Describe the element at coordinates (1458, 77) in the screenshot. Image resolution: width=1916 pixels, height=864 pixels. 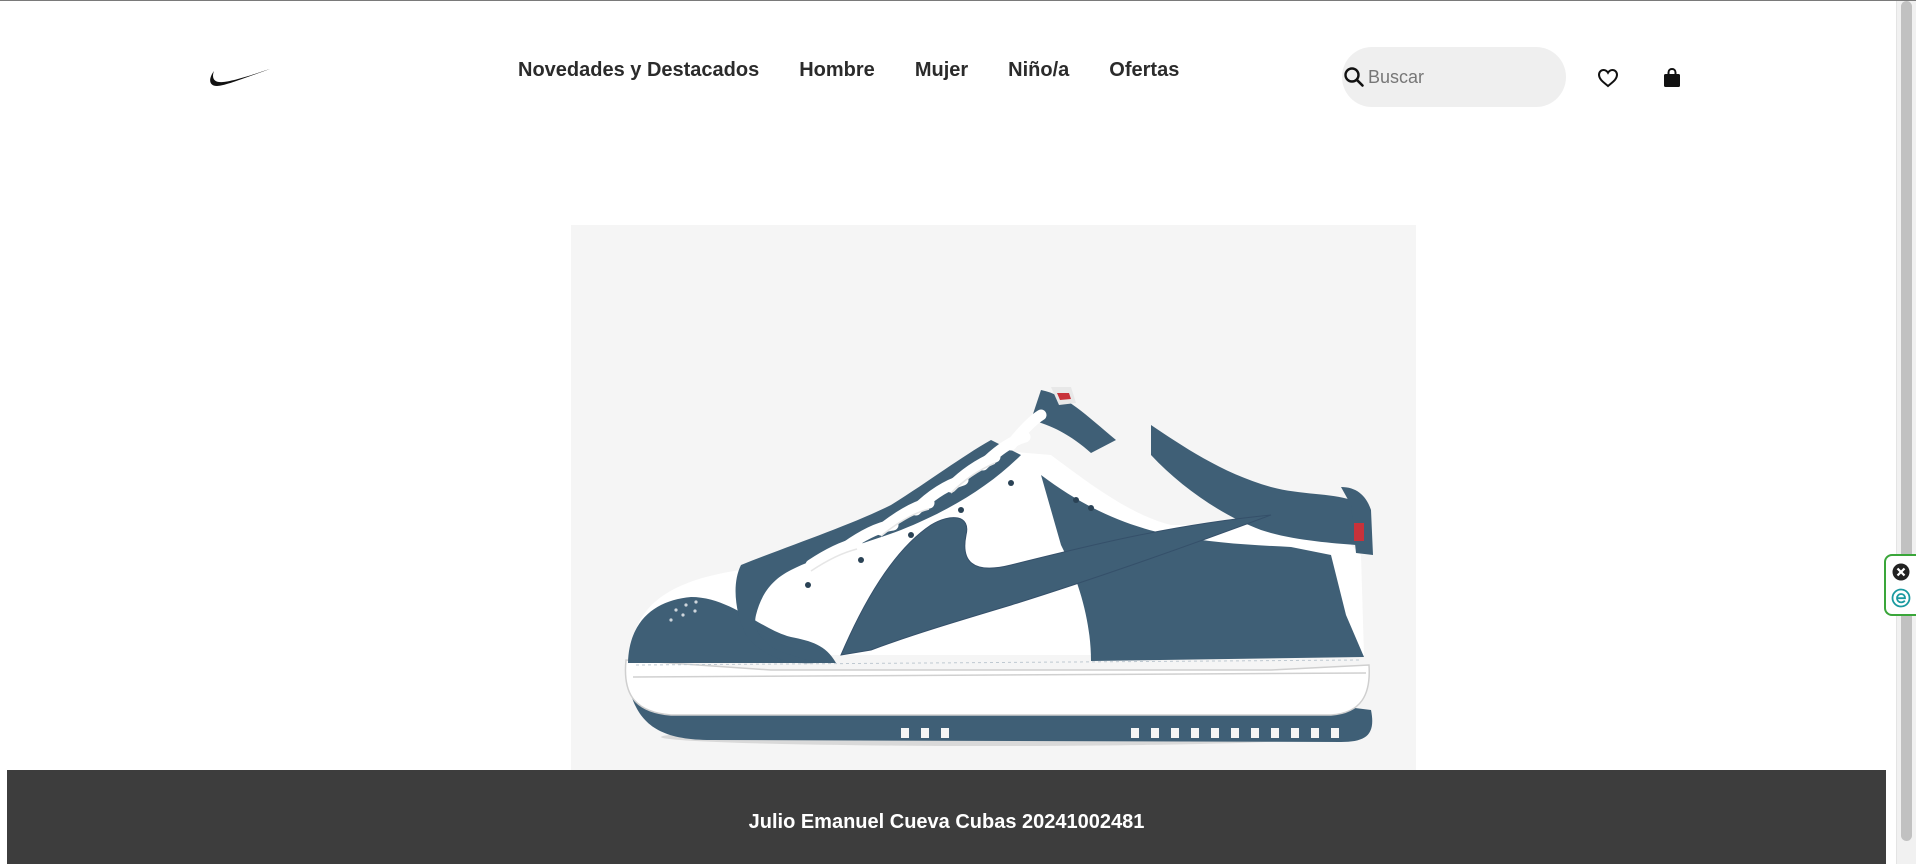
I see `search-input` at that location.